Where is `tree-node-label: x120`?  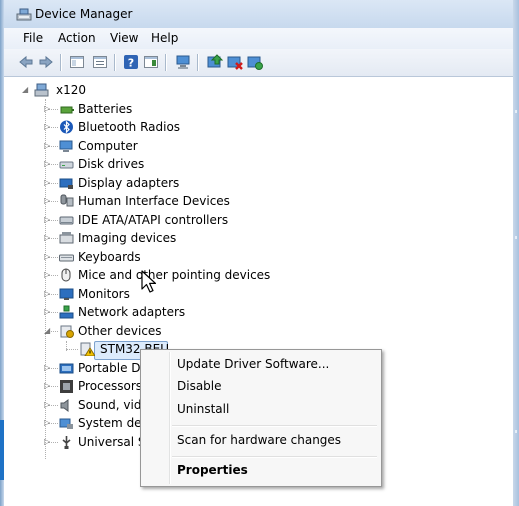
tree-node-label: x120 is located at coordinates (71, 90).